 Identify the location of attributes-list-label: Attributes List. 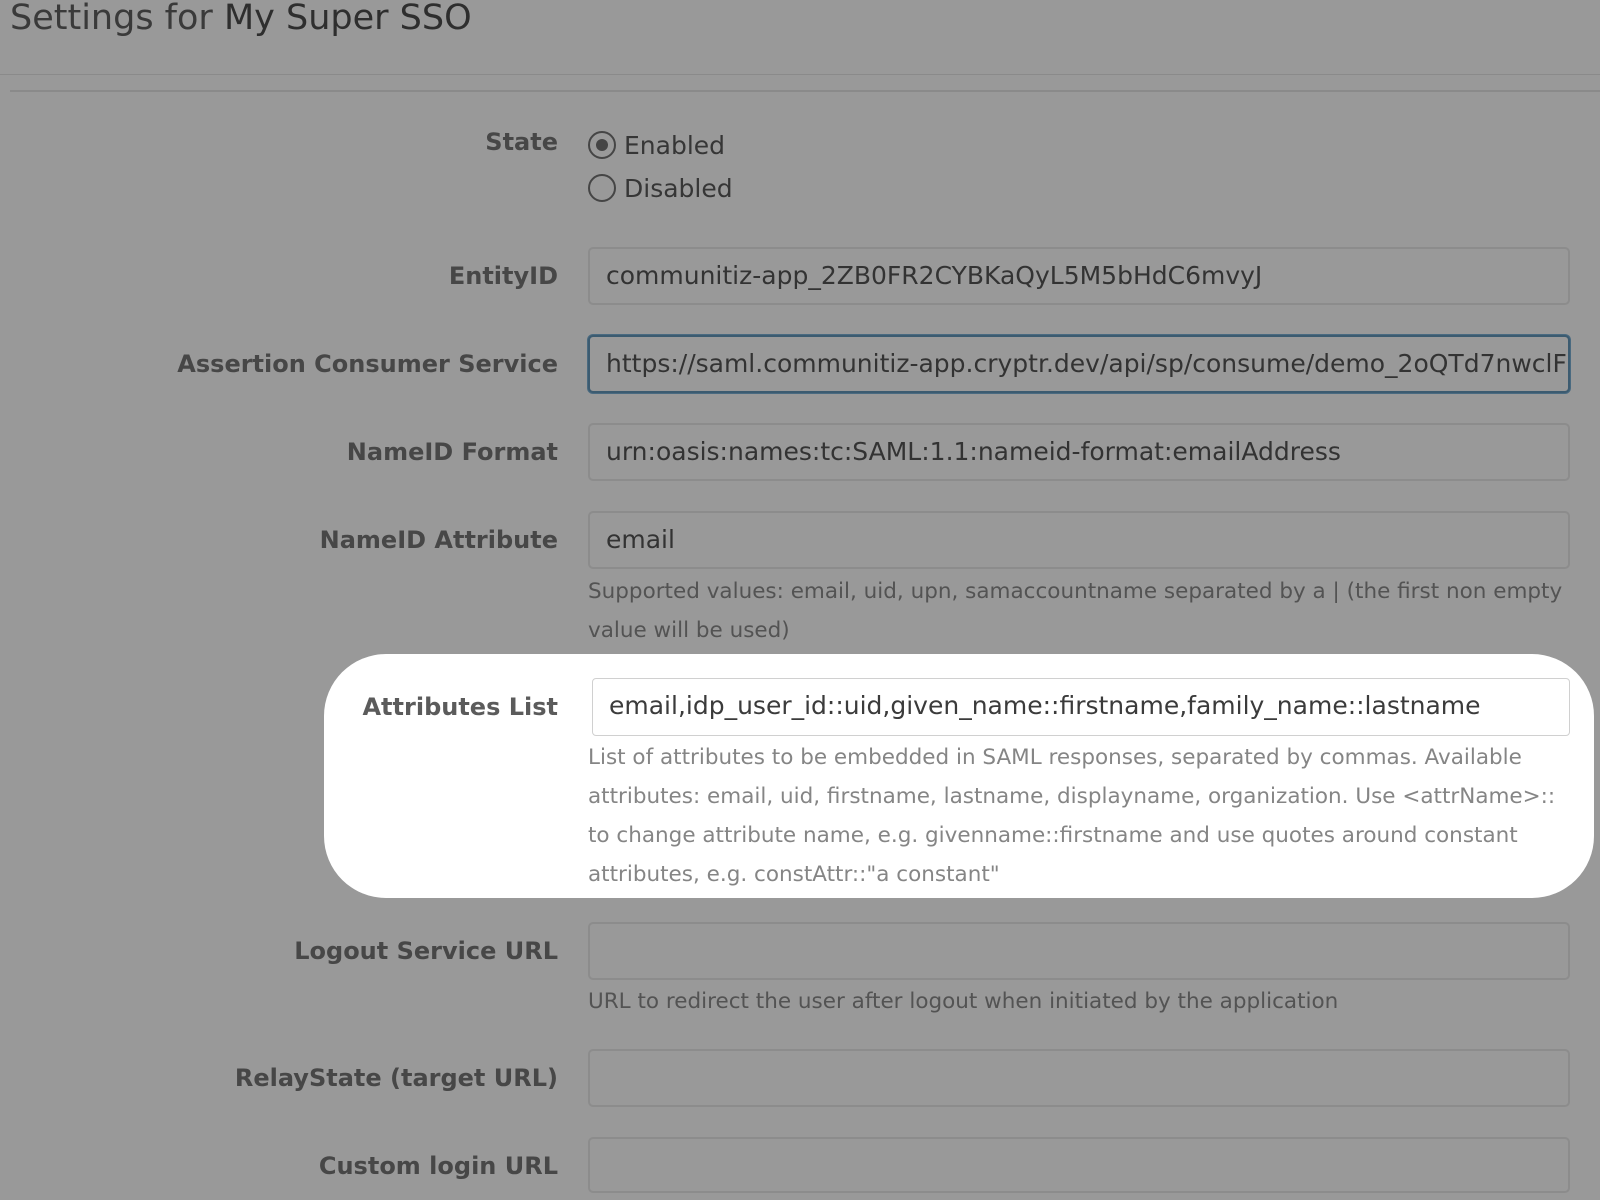
(460, 707).